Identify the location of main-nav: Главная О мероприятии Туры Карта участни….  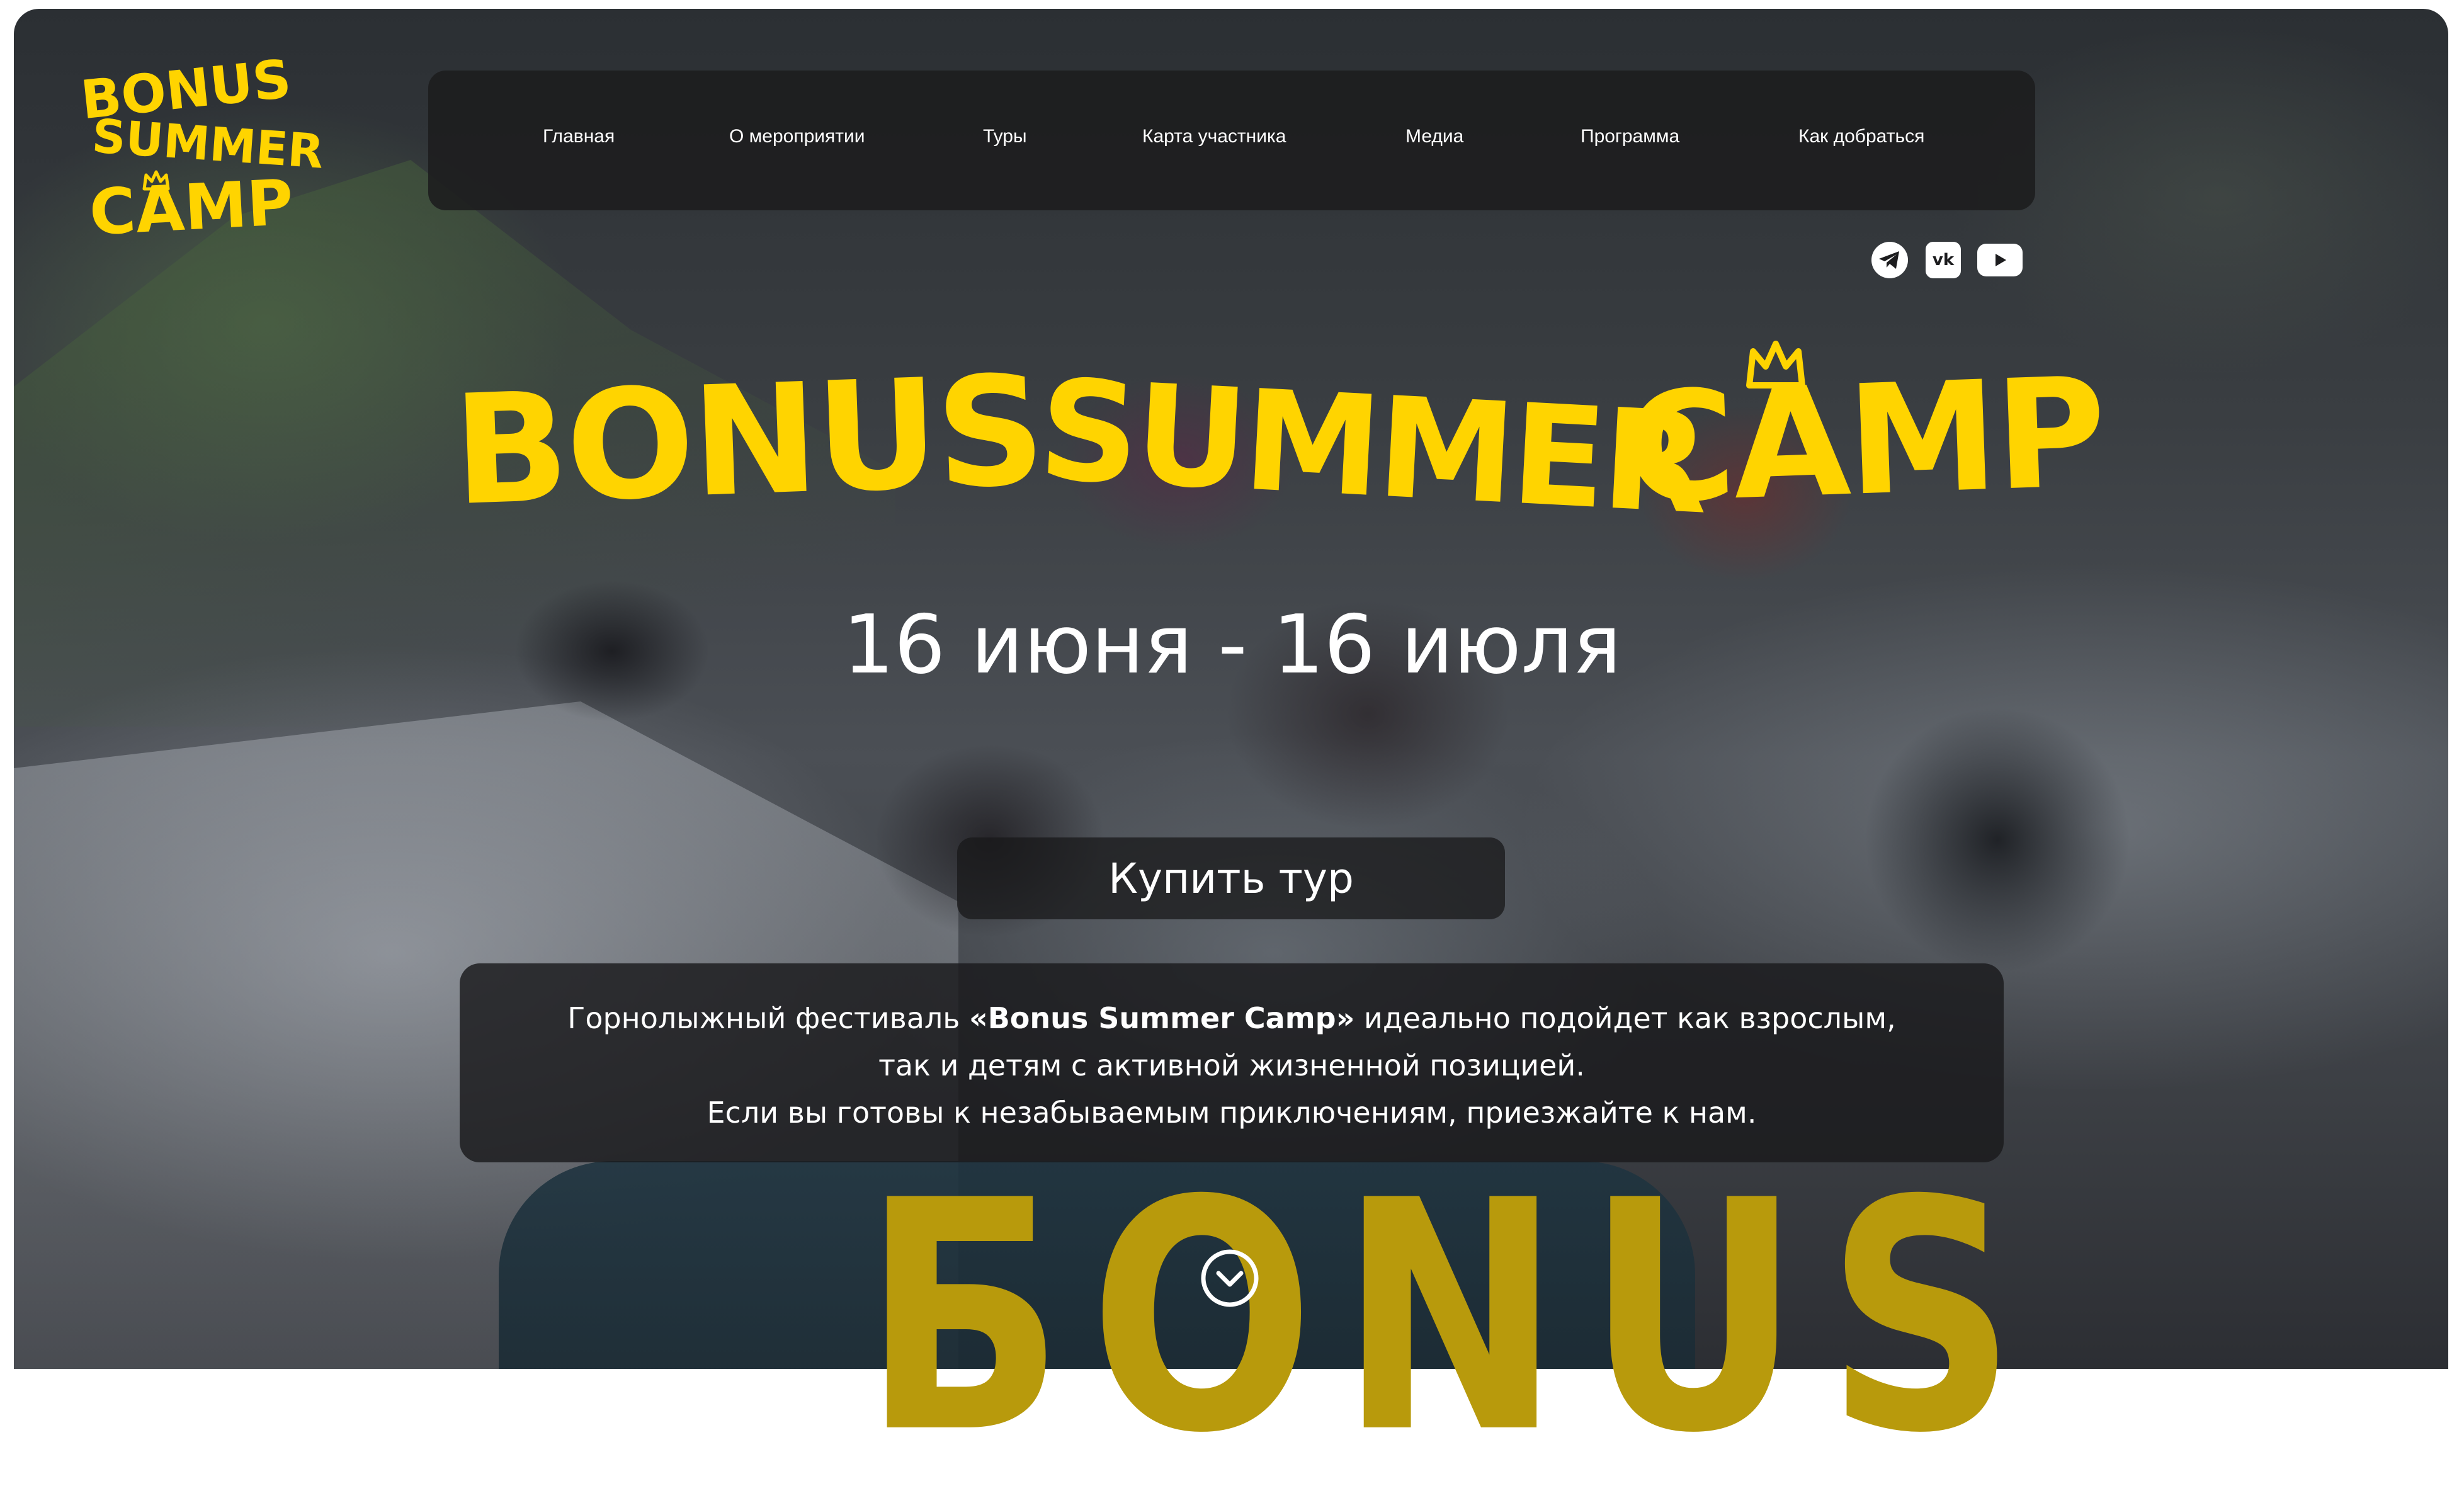
(1231, 140).